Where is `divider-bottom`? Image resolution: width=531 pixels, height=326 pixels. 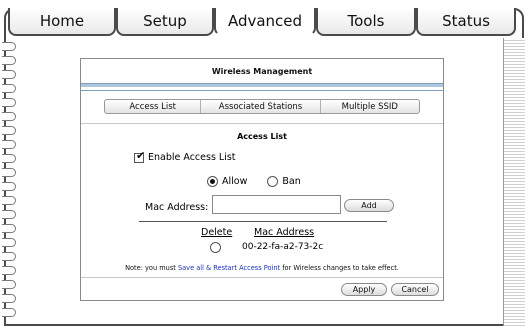 divider-bottom is located at coordinates (262, 277).